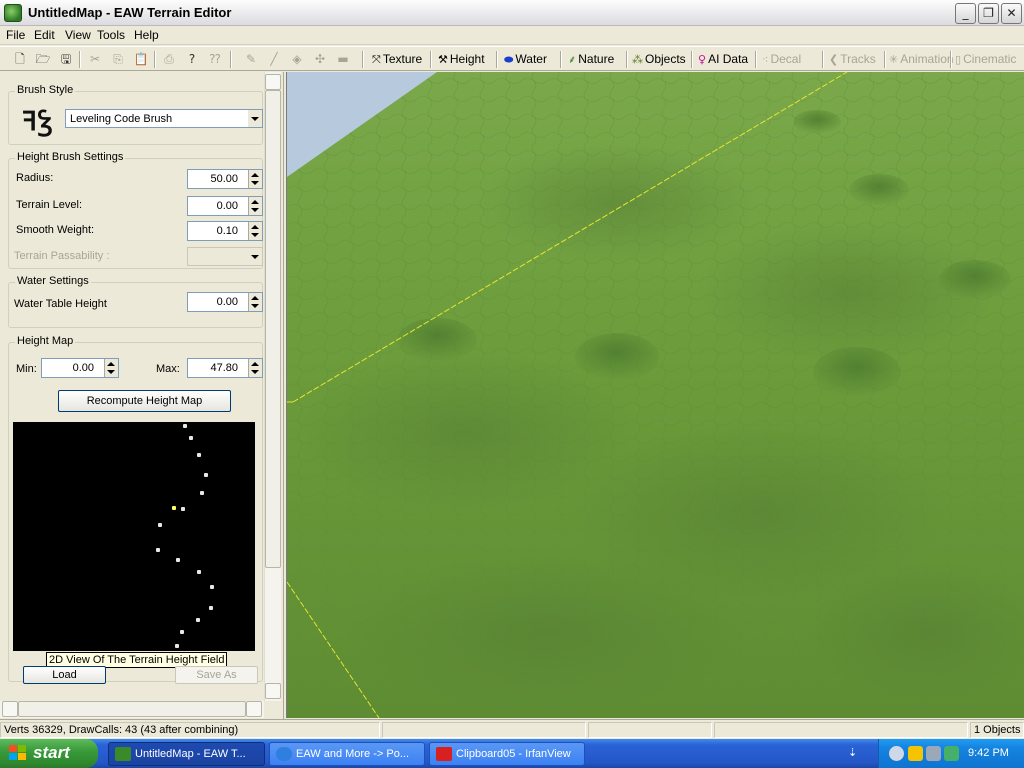  I want to click on safely-remove-icon, so click(951, 753).